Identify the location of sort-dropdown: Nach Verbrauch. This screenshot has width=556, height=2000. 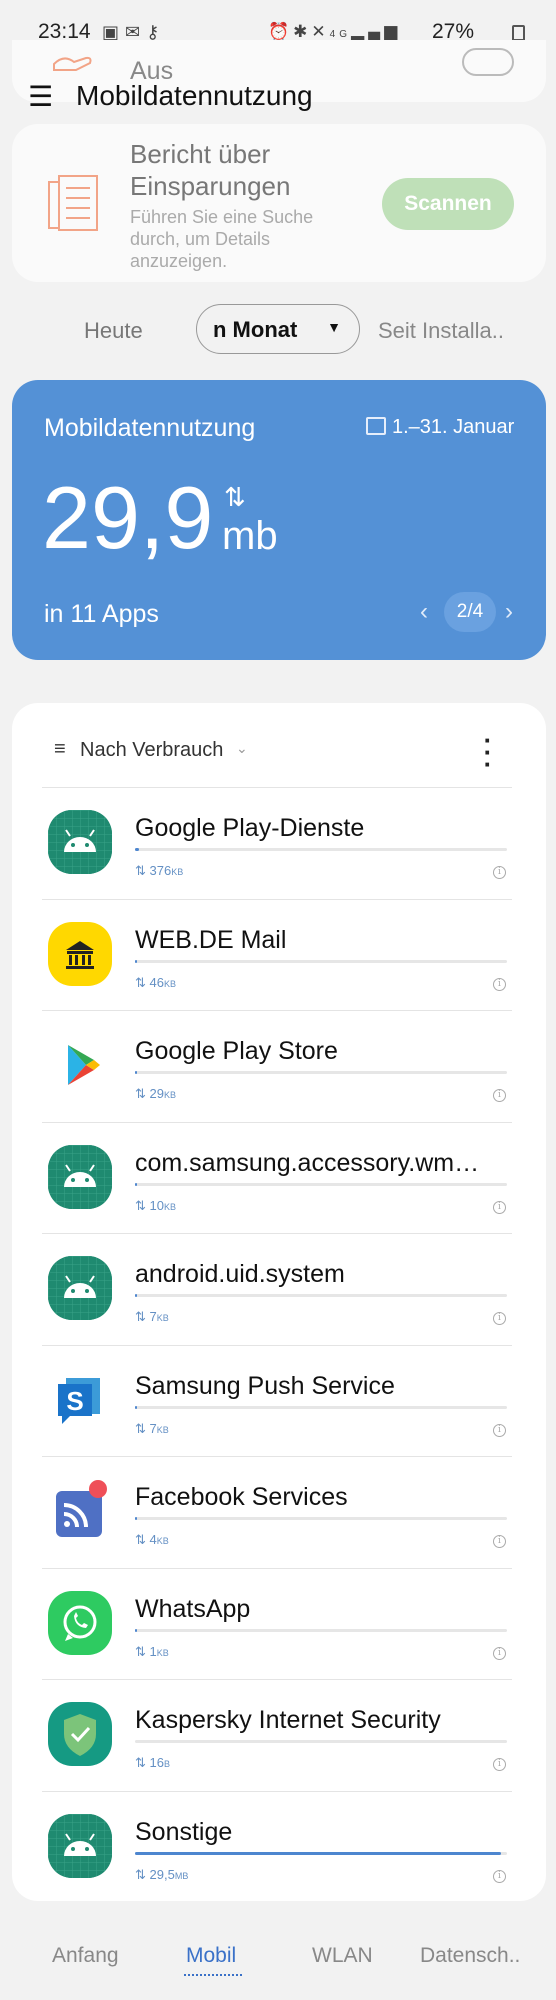
(151, 750).